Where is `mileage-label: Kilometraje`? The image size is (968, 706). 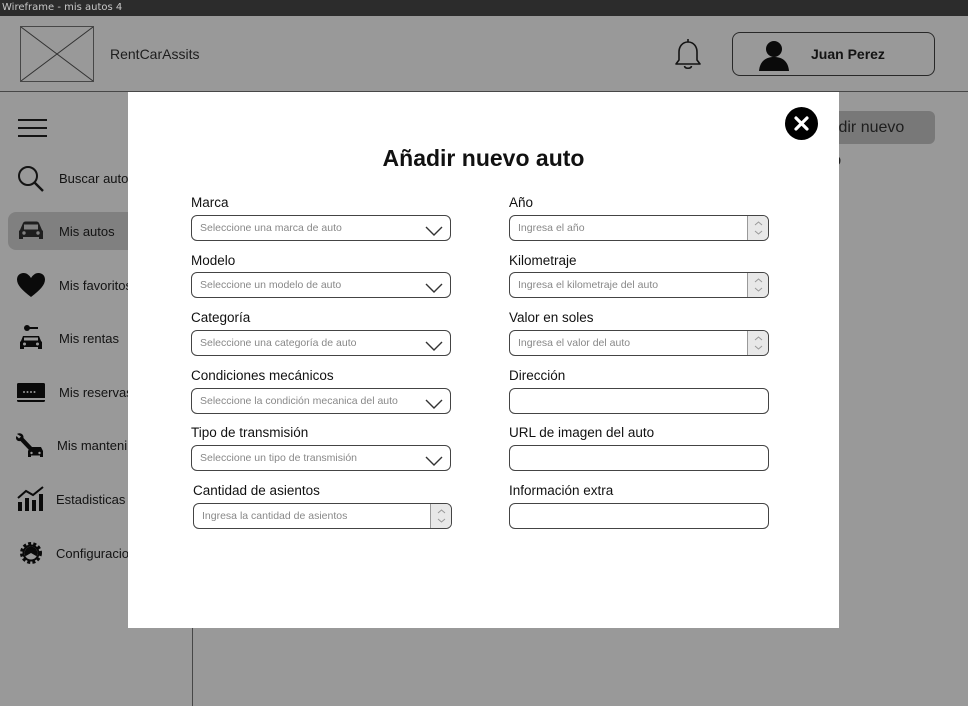
mileage-label: Kilometraje is located at coordinates (543, 260).